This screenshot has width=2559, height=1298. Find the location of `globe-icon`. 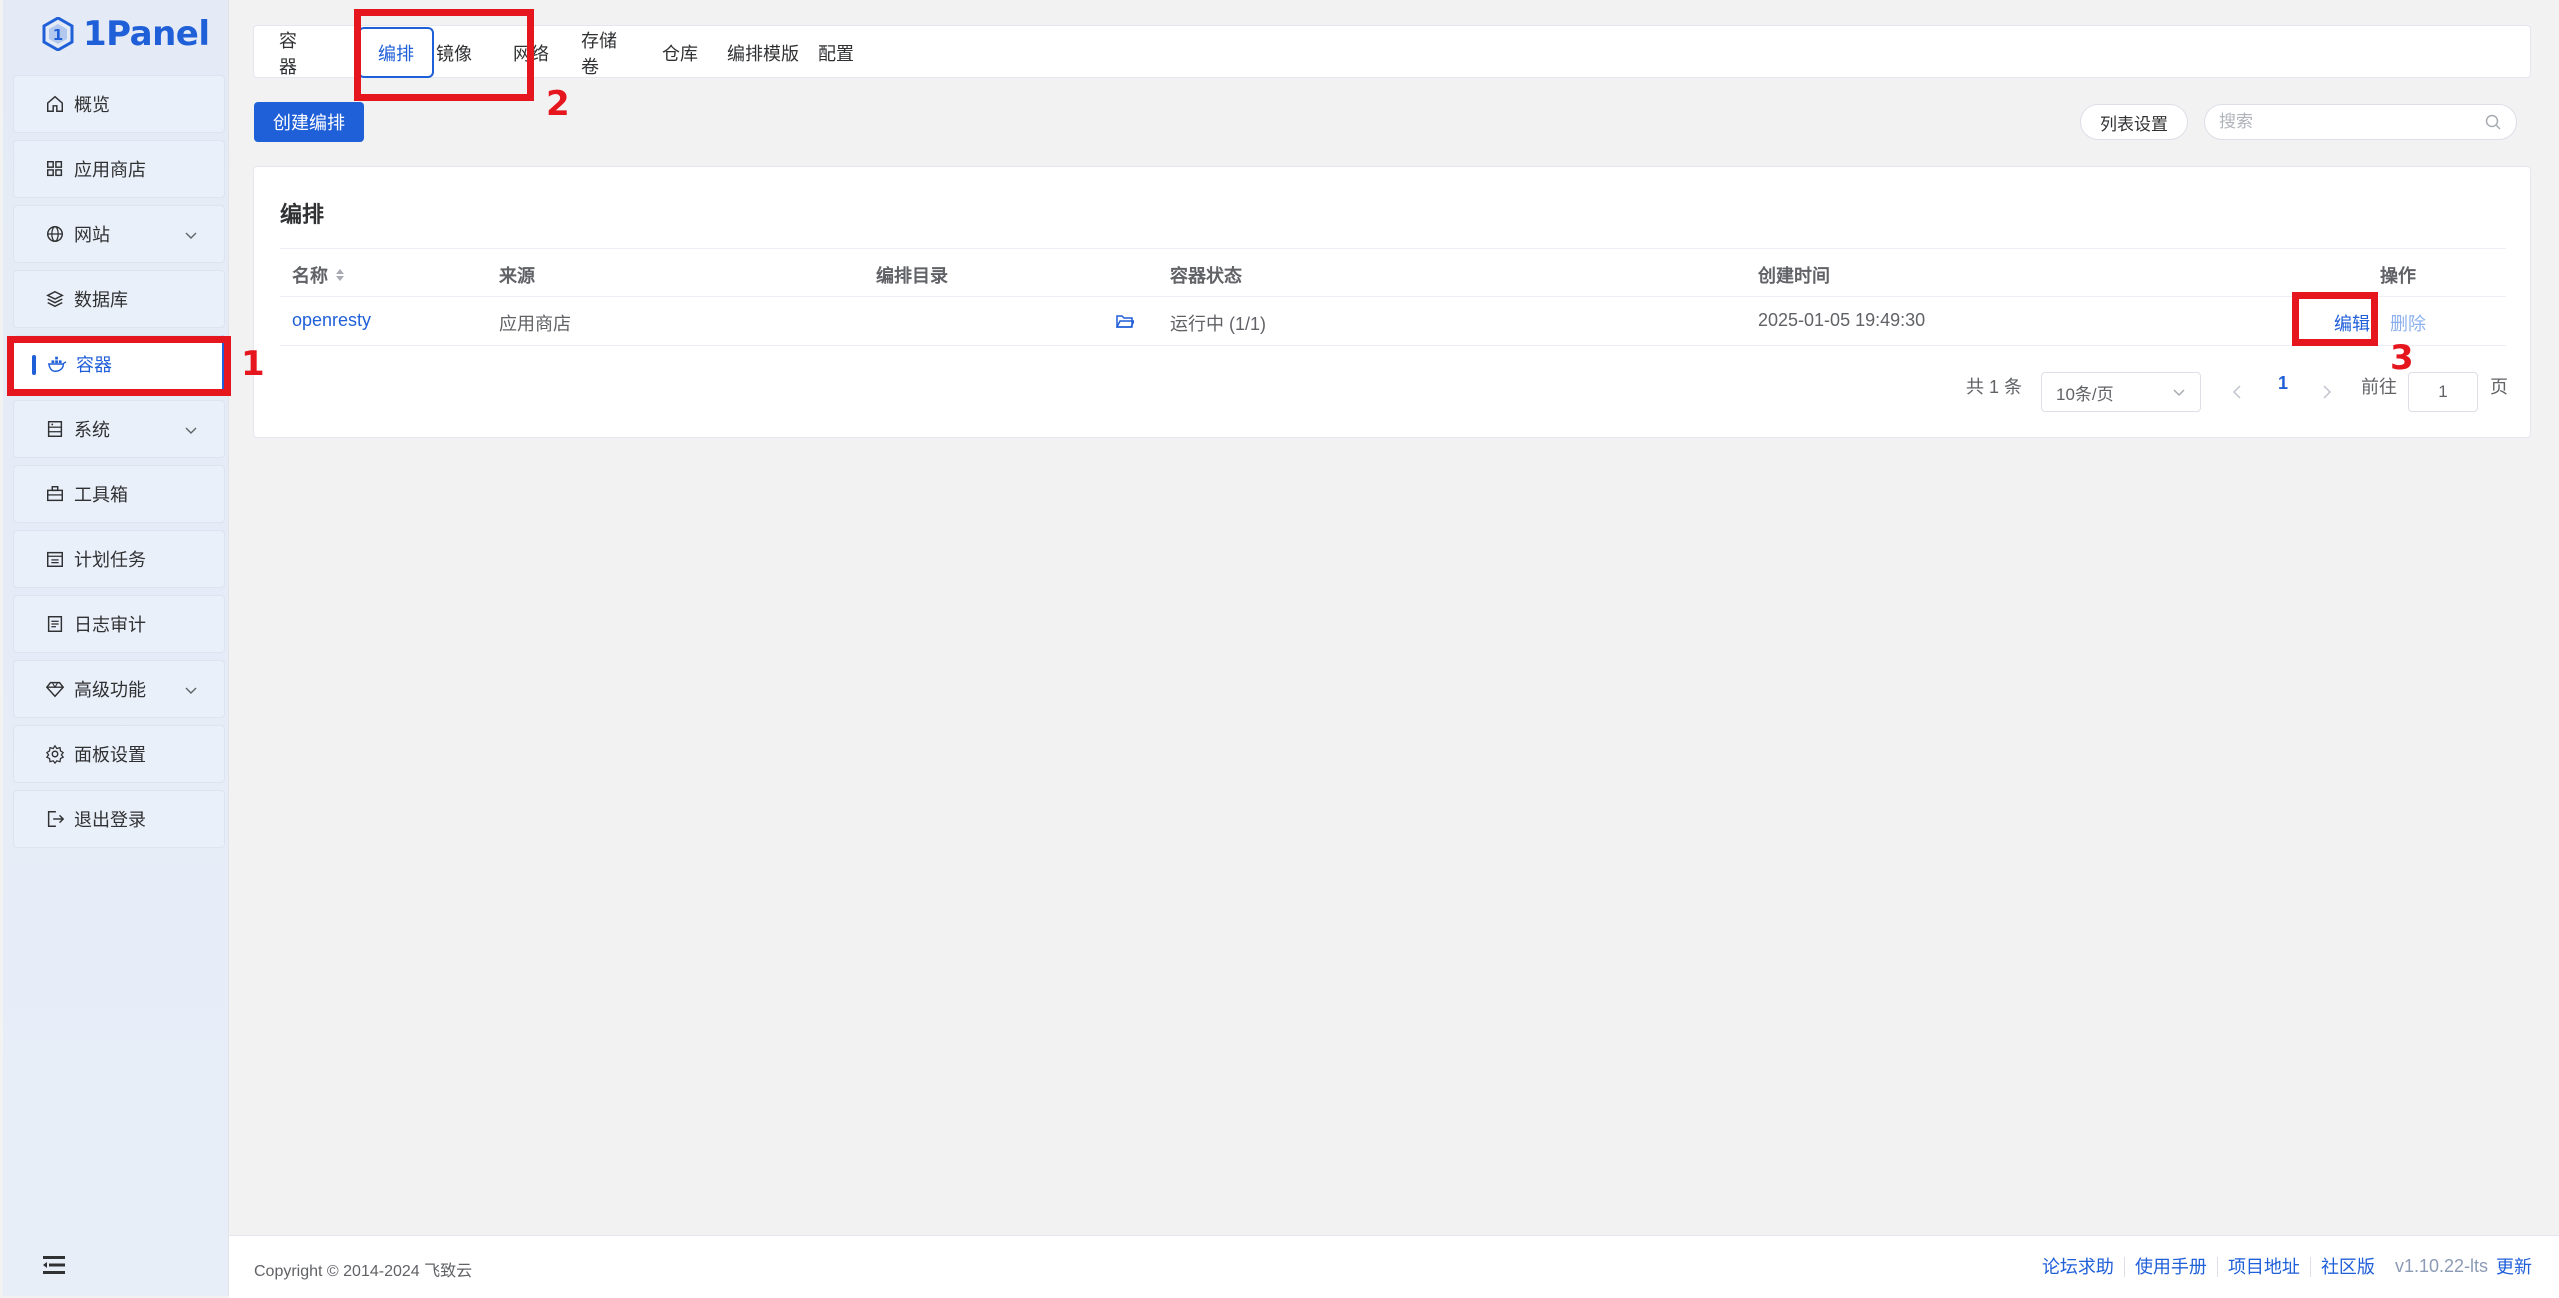

globe-icon is located at coordinates (55, 234).